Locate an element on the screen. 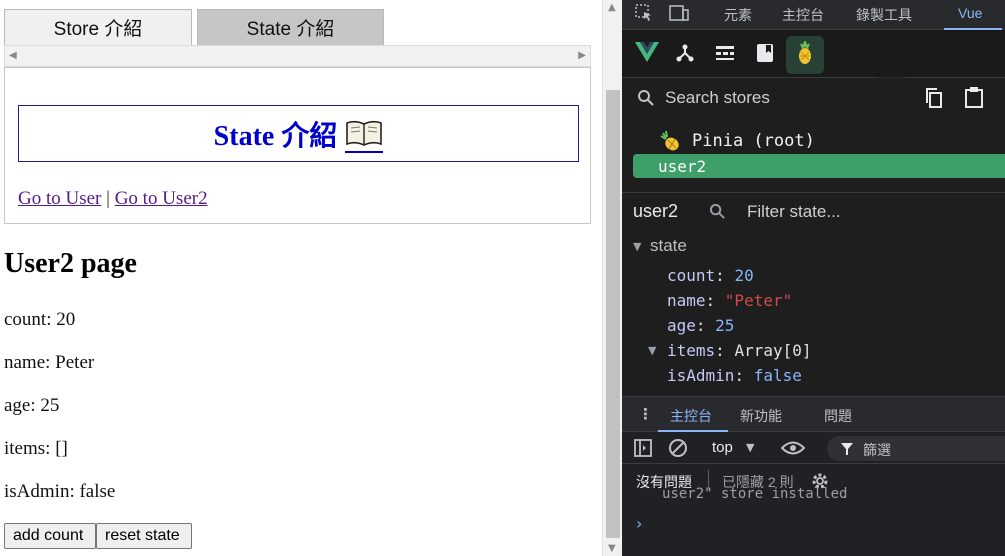  eye-icon is located at coordinates (793, 450).